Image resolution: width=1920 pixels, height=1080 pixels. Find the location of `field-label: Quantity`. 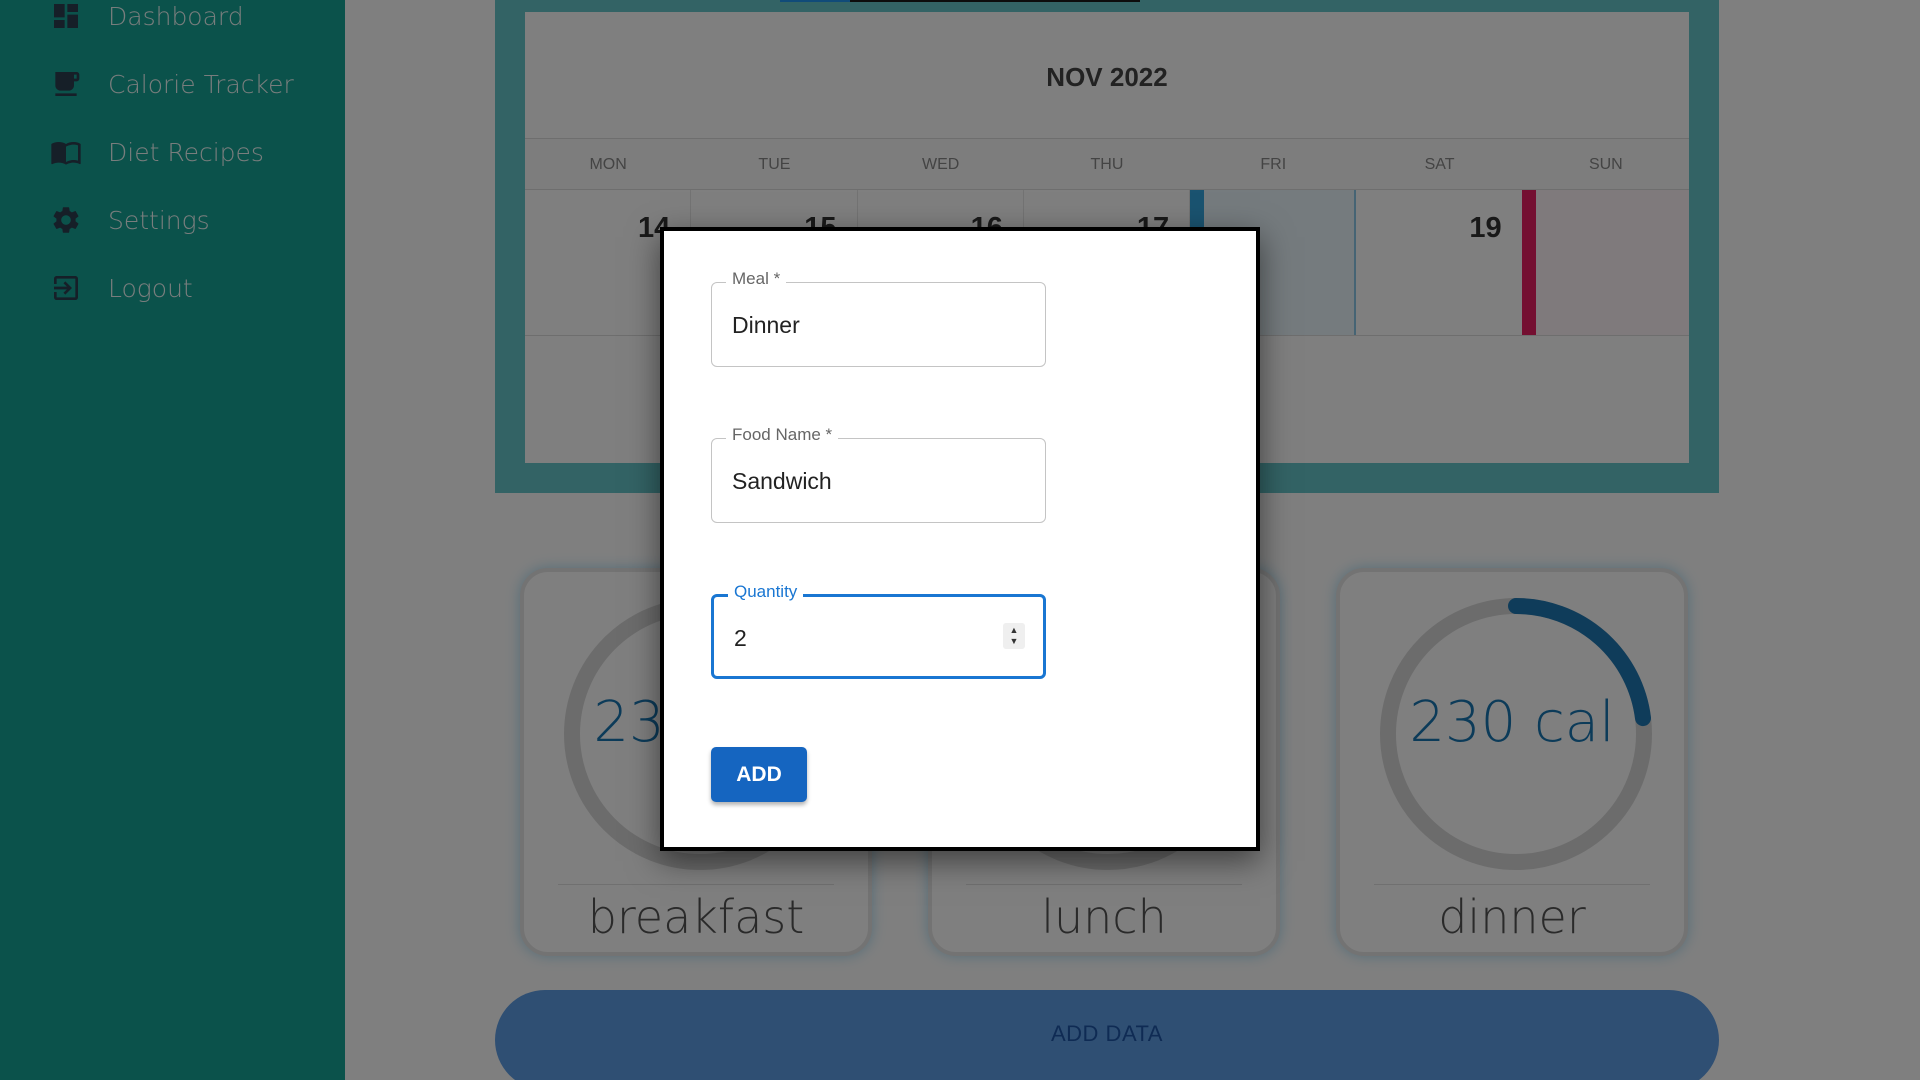

field-label: Quantity is located at coordinates (766, 592).